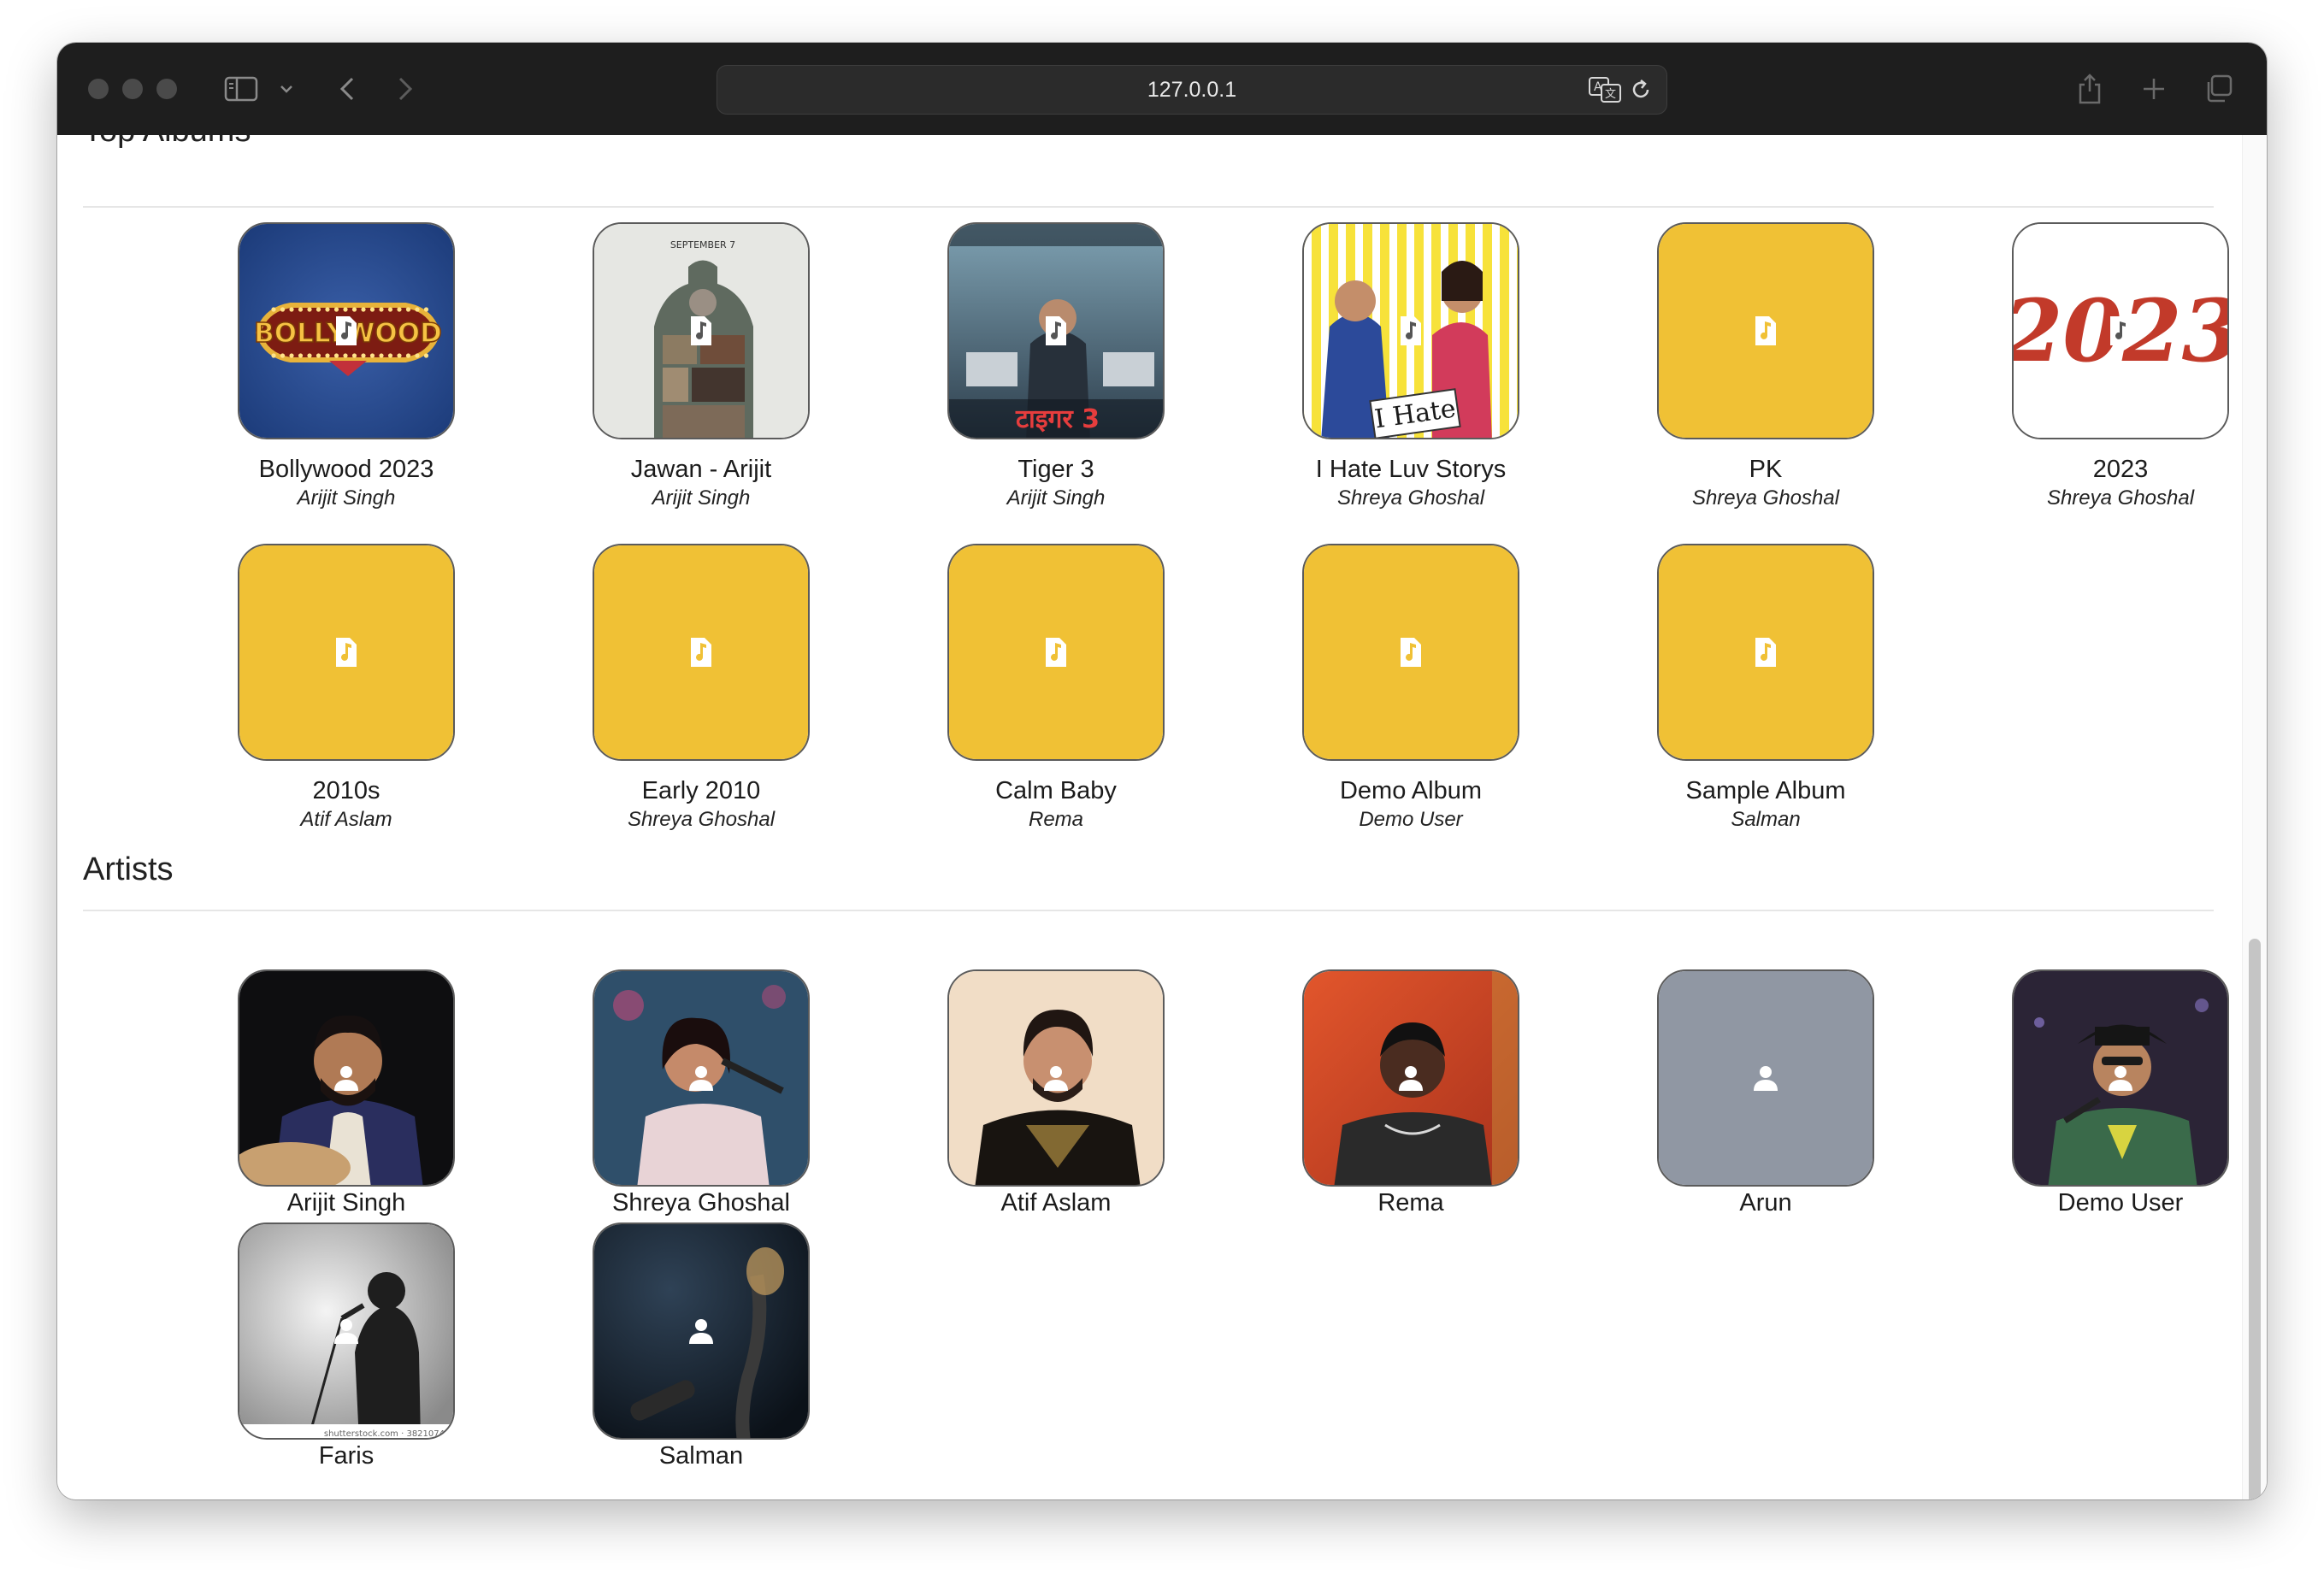 The image size is (2324, 1573). Describe the element at coordinates (701, 469) in the screenshot. I see `album-title: Jawan - Arijit` at that location.